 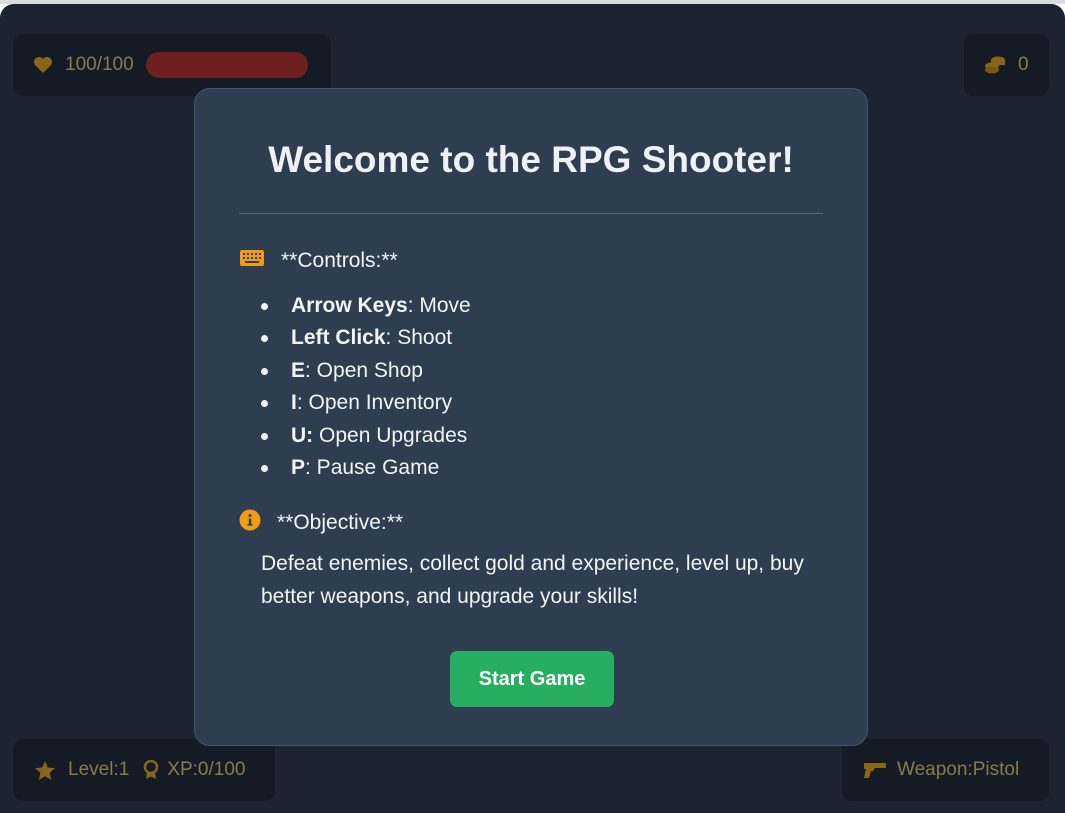 I want to click on list-item: P: Pause Game, so click(x=366, y=468).